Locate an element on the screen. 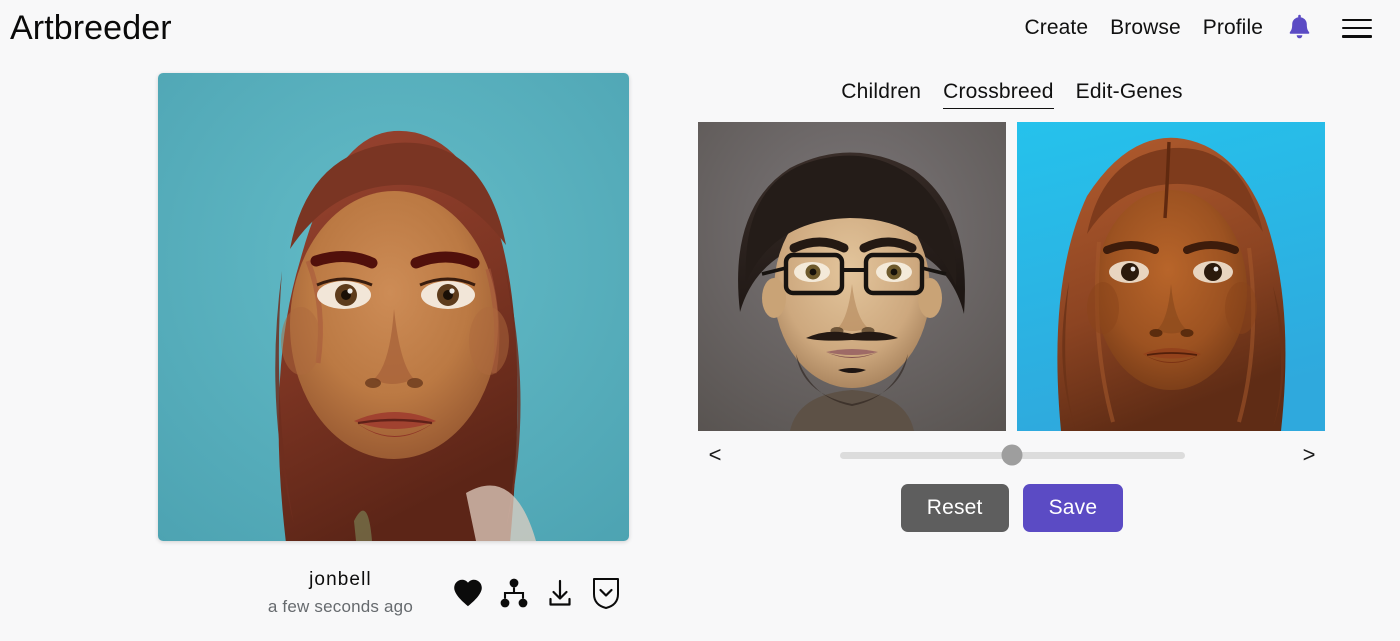  slider-thumb is located at coordinates (1012, 455).